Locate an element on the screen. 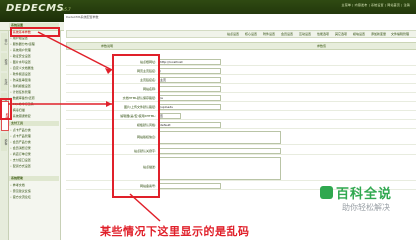 Image resolution: width=416 pixels, height=240 pixels. field-input: /a is located at coordinates (189, 98).